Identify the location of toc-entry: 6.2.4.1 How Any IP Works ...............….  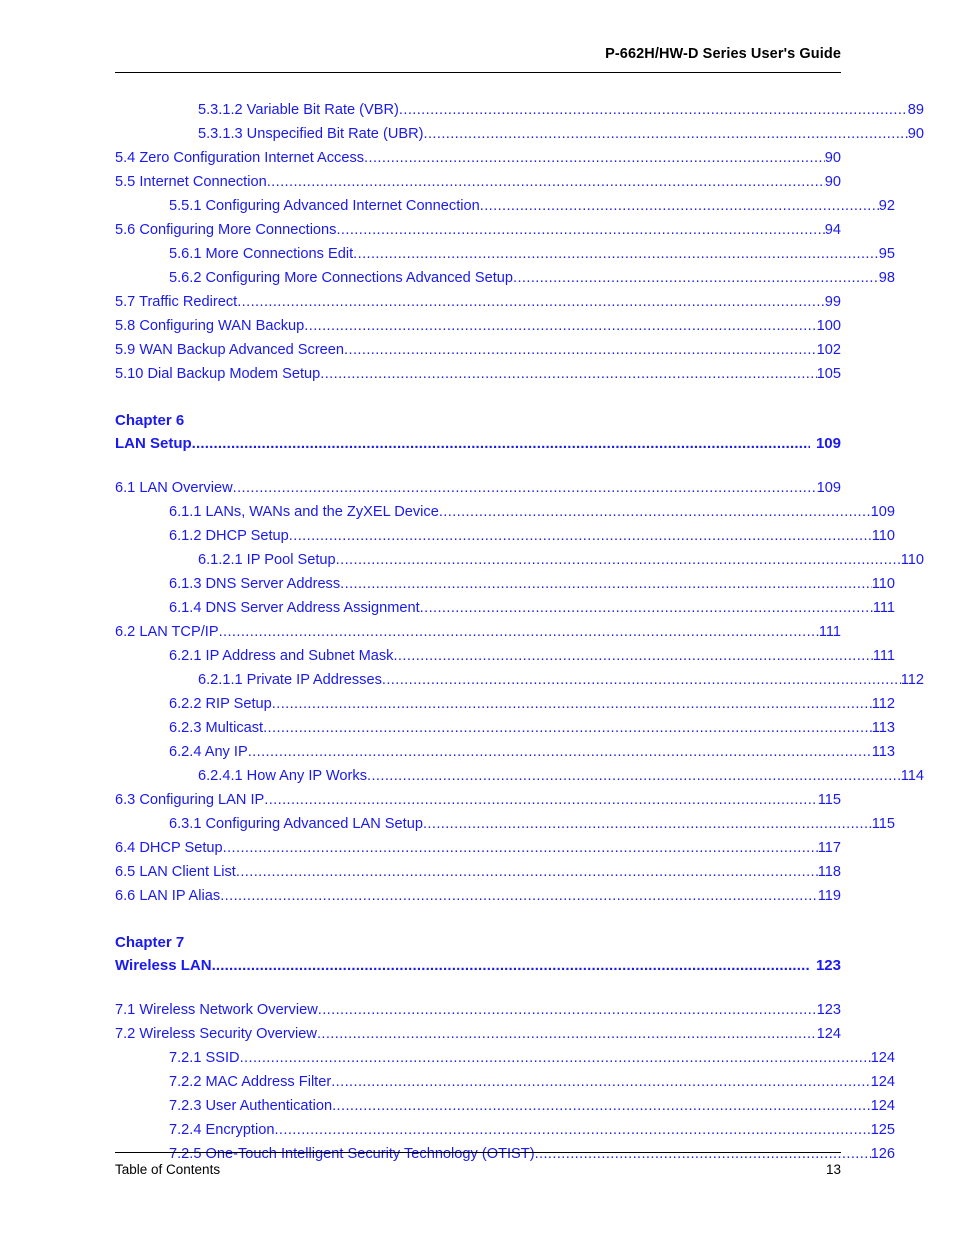
(519, 776).